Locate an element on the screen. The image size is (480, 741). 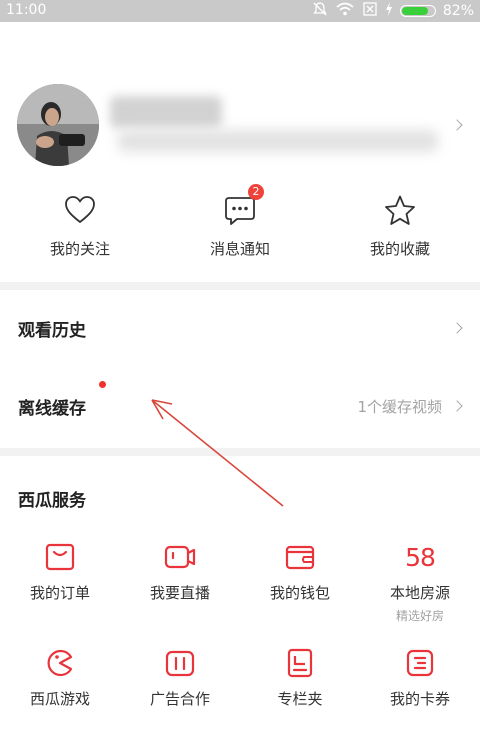
my-orders-button: 我的订单 is located at coordinates (60, 571).